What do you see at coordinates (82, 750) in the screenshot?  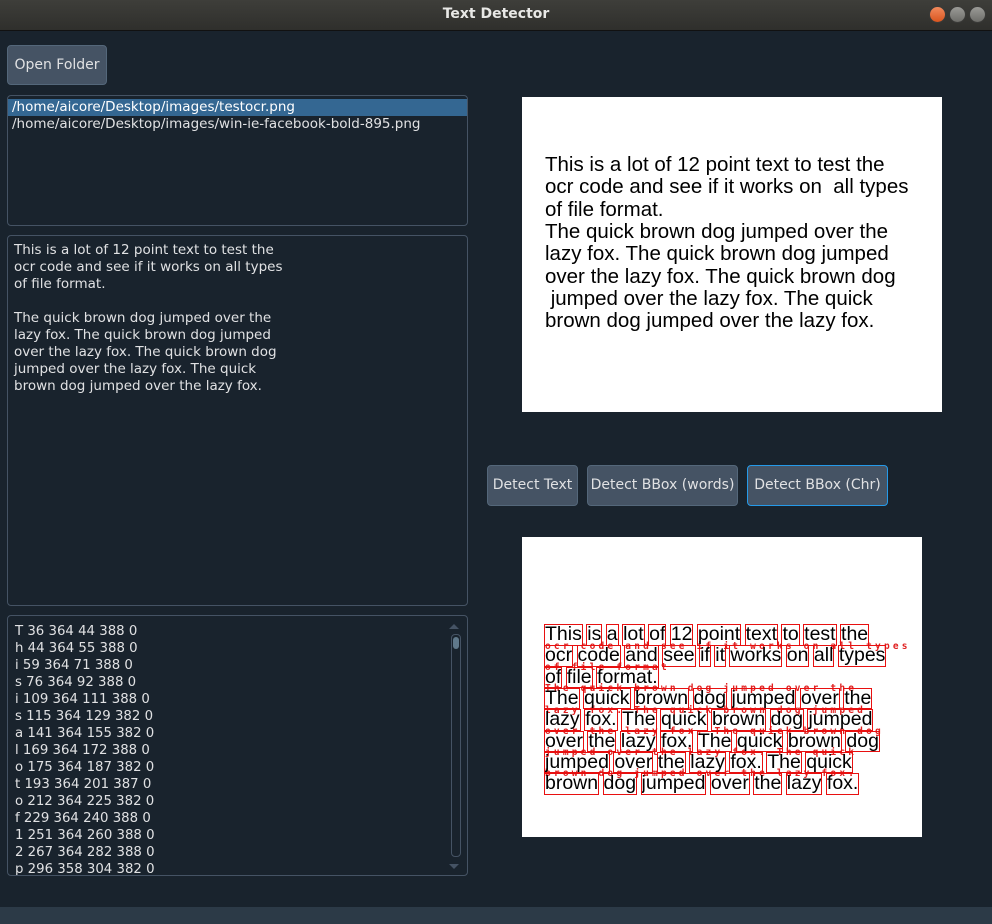 I see `bbox-coordinate-line: l 169 364 172 388 0` at bounding box center [82, 750].